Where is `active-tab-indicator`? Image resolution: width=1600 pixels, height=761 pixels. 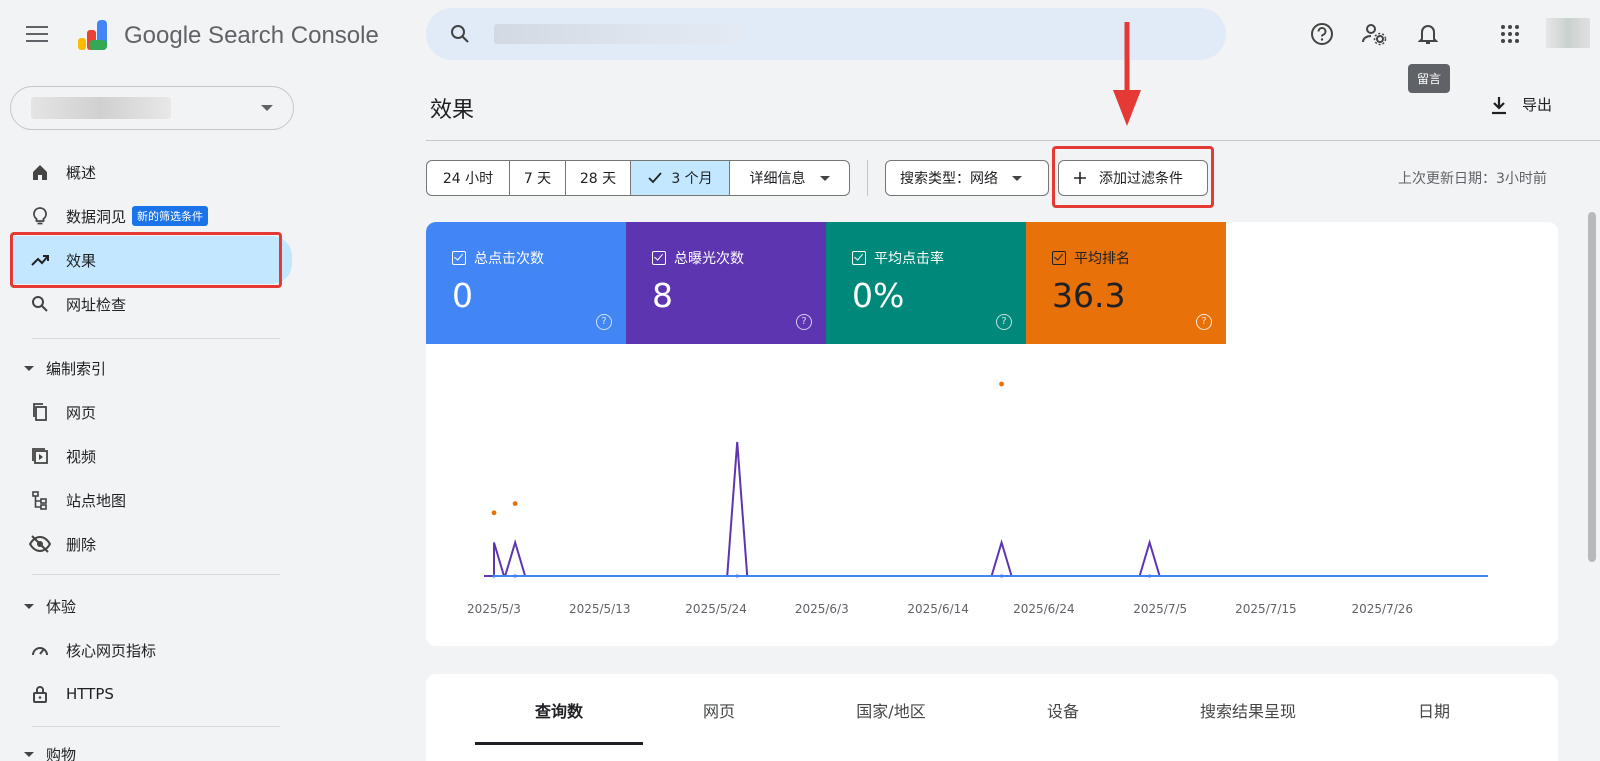 active-tab-indicator is located at coordinates (559, 743).